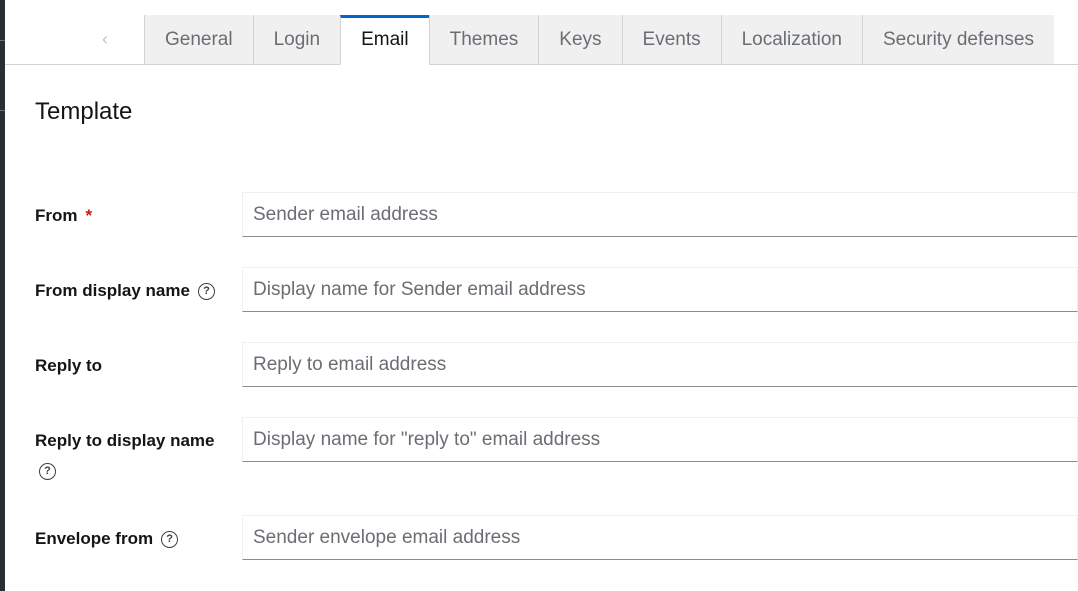  What do you see at coordinates (2, 295) in the screenshot?
I see `left-edge-bar` at bounding box center [2, 295].